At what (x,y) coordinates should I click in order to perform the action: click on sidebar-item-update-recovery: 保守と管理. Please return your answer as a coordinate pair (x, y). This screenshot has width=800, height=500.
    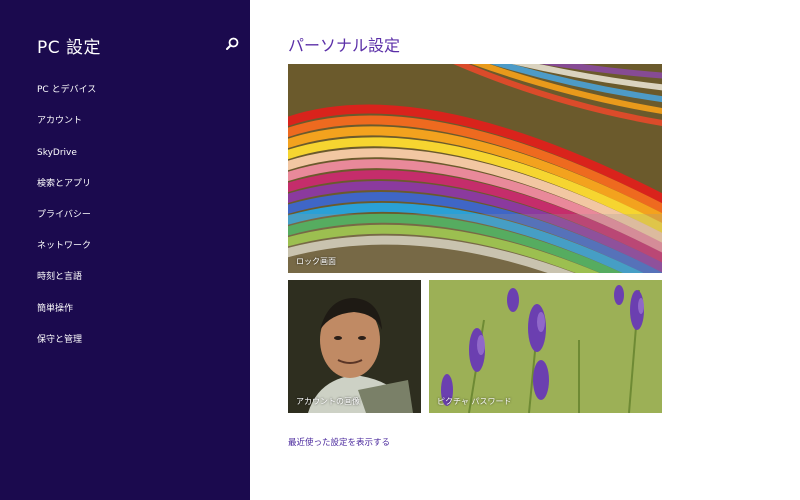
    Looking at the image, I should click on (59, 340).